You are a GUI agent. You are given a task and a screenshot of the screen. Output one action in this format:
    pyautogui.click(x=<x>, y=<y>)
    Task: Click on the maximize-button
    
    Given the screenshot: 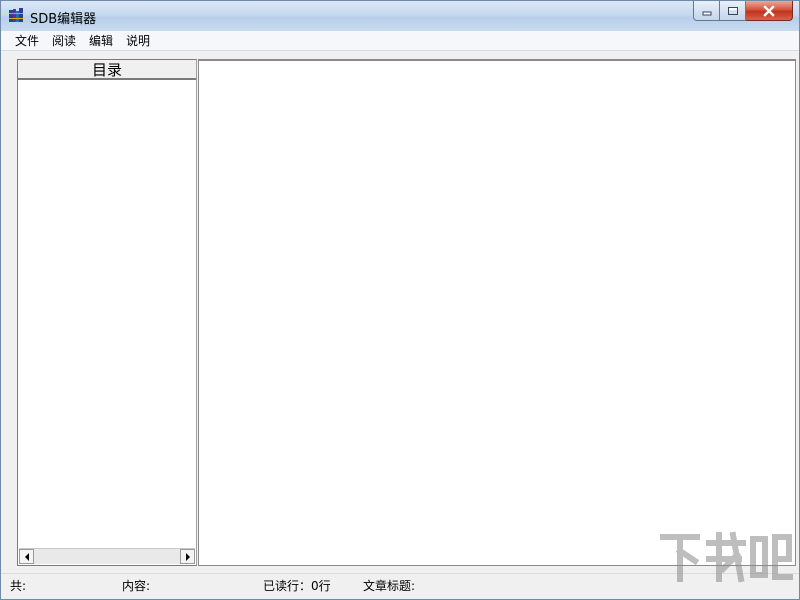 What is the action you would take?
    pyautogui.click(x=733, y=11)
    